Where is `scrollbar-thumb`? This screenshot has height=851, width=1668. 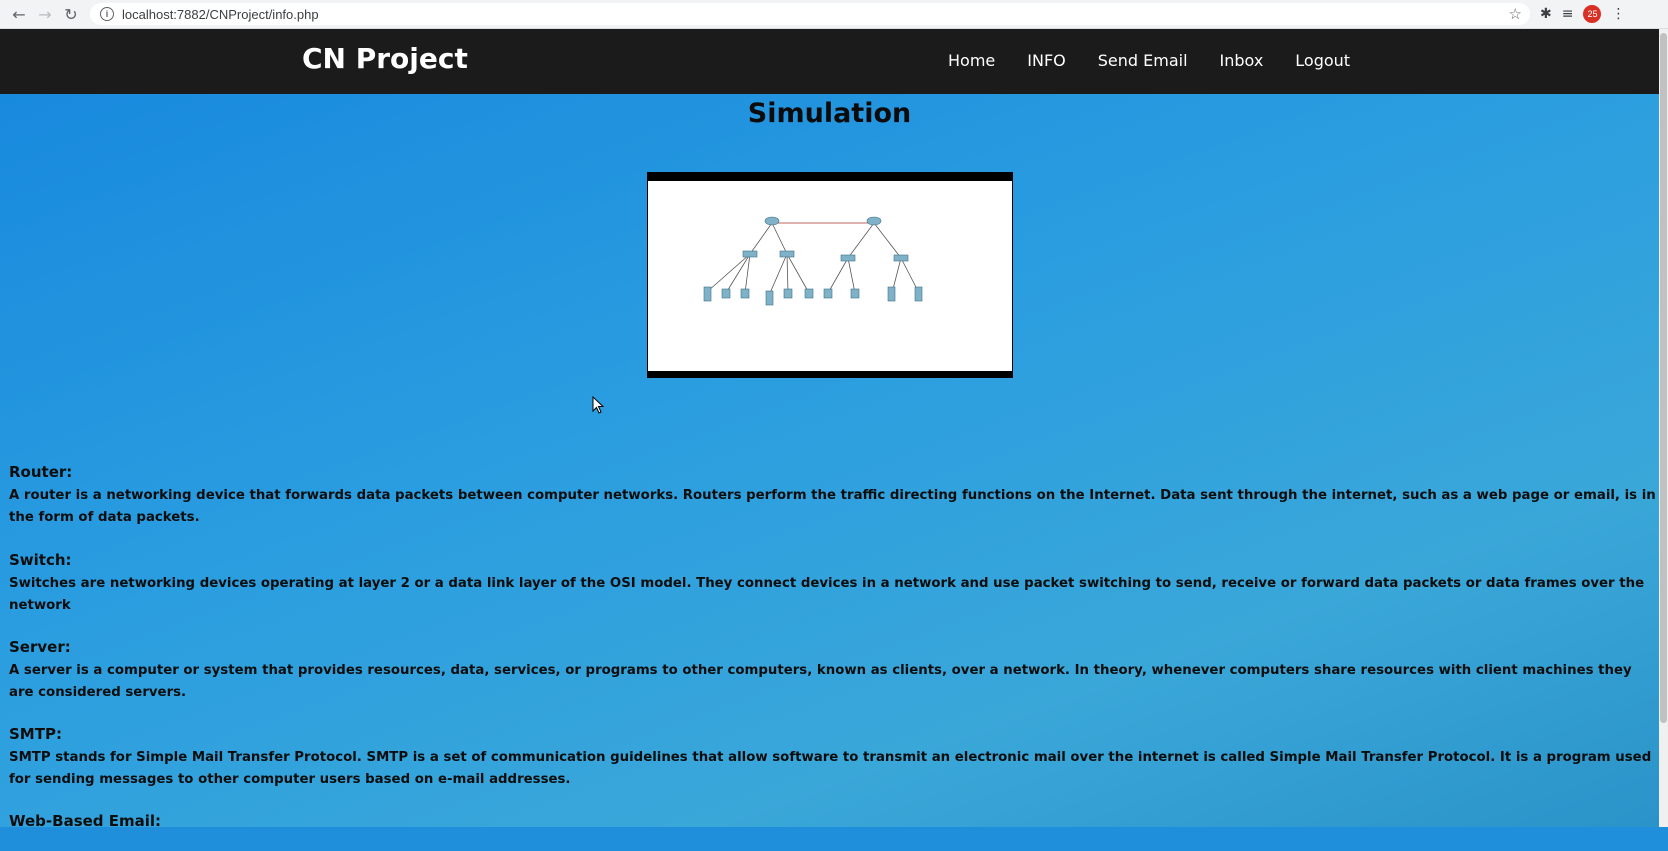 scrollbar-thumb is located at coordinates (1663, 378).